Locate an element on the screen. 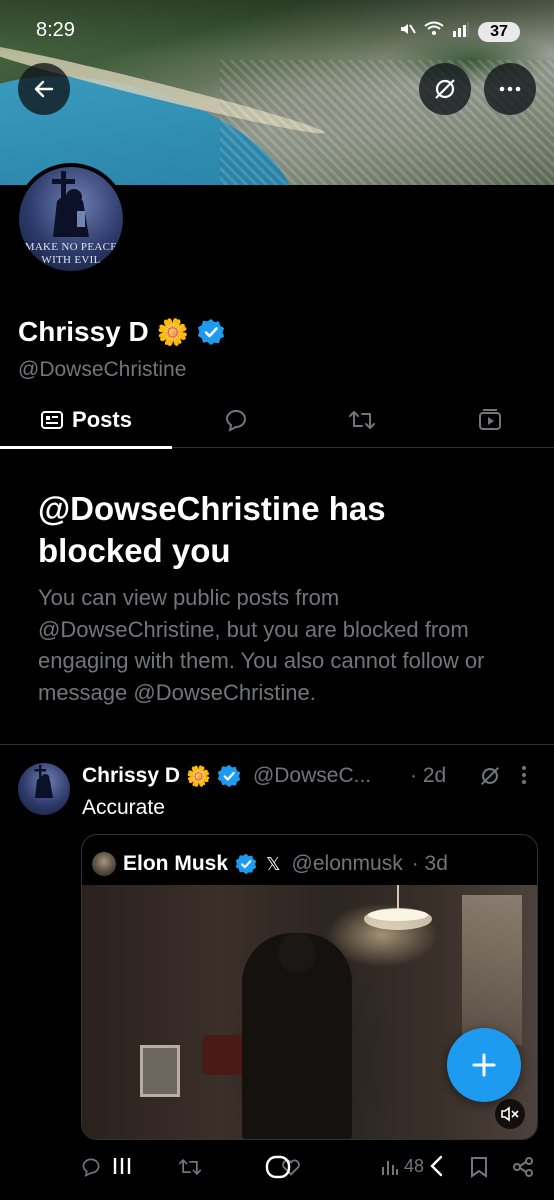 The image size is (554, 1200). battery-indicator: 37 is located at coordinates (499, 31).